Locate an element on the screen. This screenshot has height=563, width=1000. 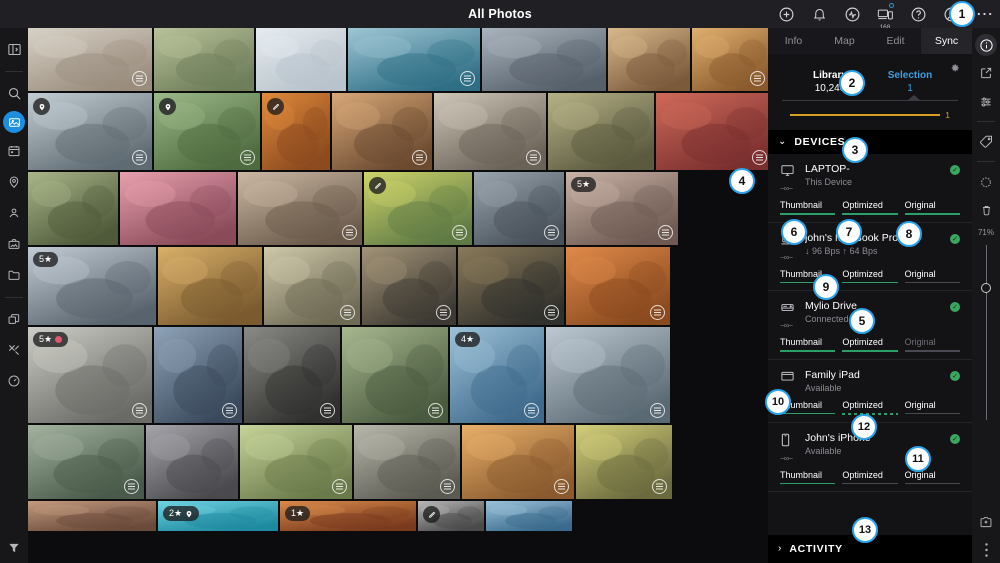
selection-stat: Selection 1 is located at coordinates (910, 82).